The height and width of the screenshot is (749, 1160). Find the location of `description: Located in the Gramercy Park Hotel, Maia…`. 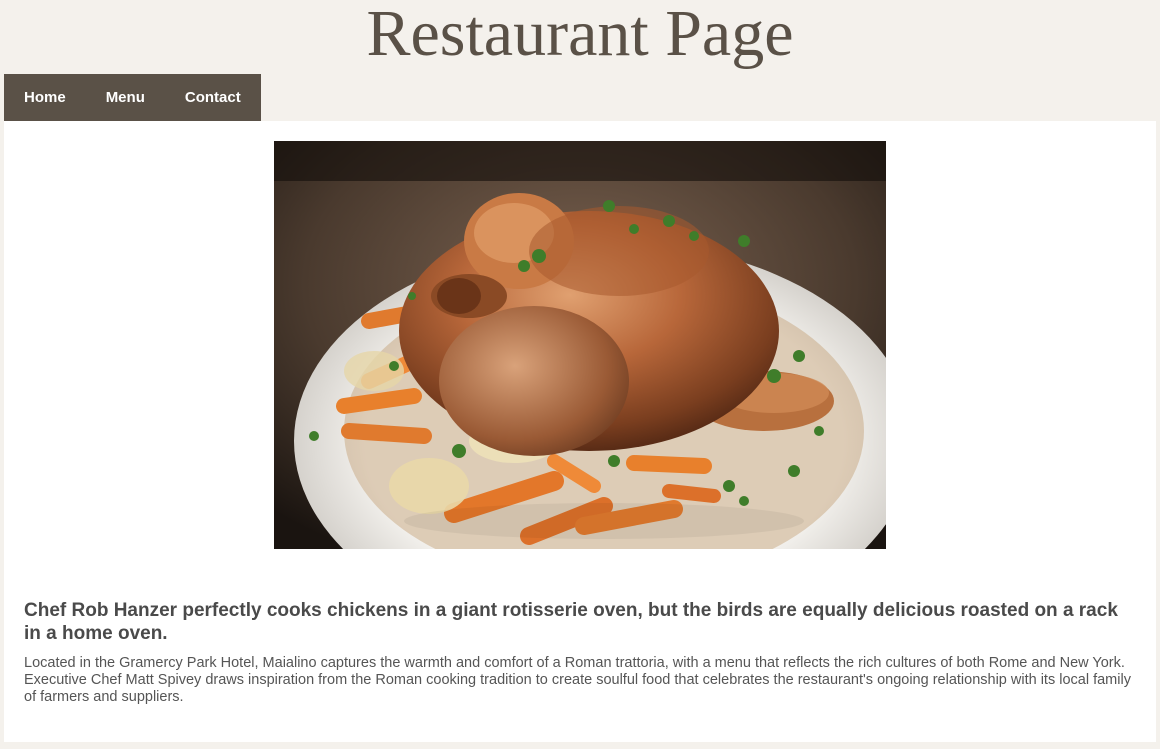

description: Located in the Gramercy Park Hotel, Maia… is located at coordinates (581, 680).